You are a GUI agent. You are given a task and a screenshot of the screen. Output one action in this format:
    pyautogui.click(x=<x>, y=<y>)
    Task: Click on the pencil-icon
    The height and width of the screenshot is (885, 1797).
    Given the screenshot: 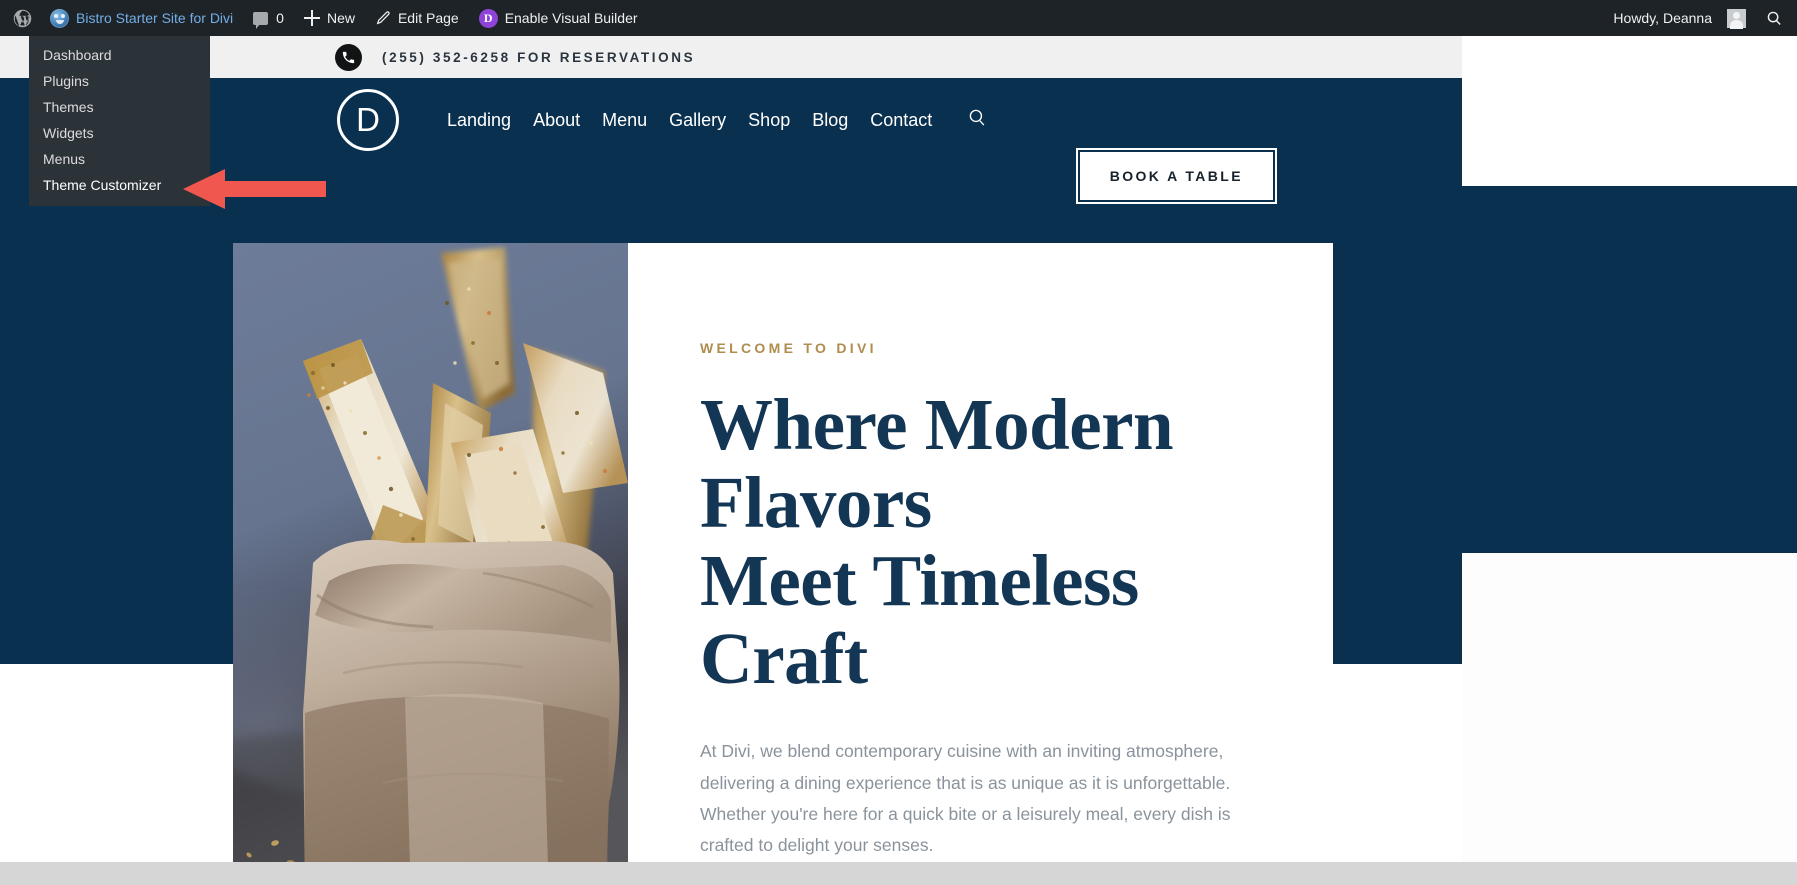 What is the action you would take?
    pyautogui.click(x=383, y=18)
    